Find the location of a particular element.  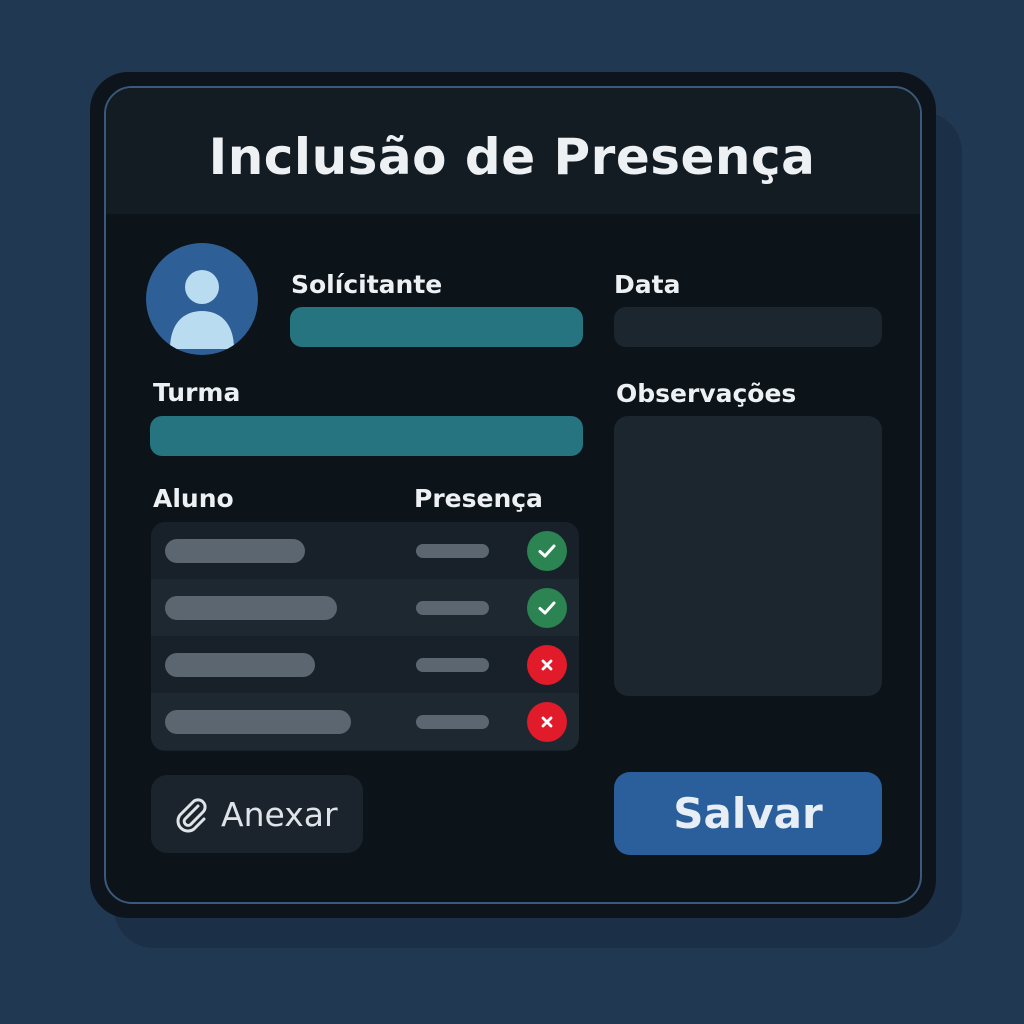

student-column-header: Aluno is located at coordinates (193, 498).